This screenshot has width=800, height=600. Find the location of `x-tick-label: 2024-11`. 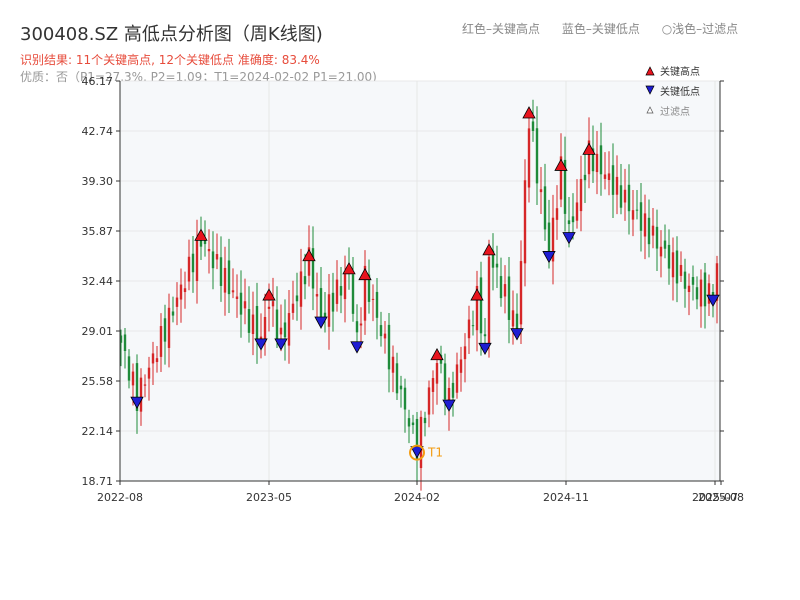

x-tick-label: 2024-11 is located at coordinates (566, 497).